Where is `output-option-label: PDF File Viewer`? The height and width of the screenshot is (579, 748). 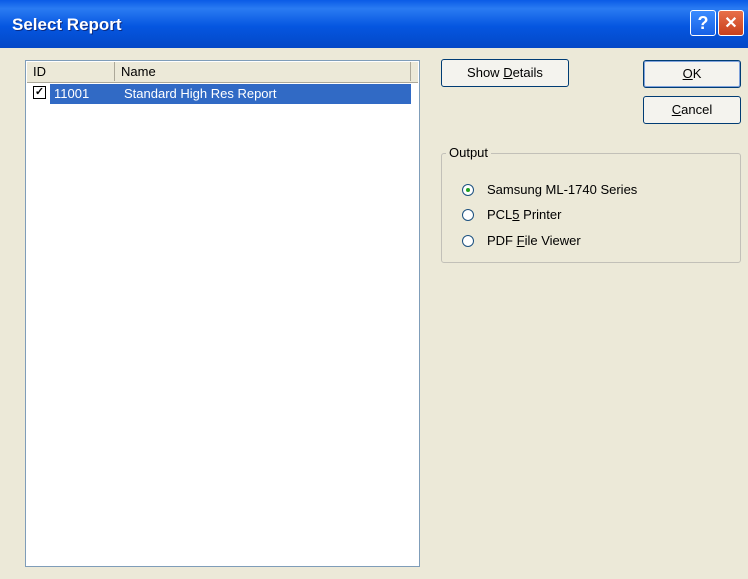 output-option-label: PDF File Viewer is located at coordinates (534, 241).